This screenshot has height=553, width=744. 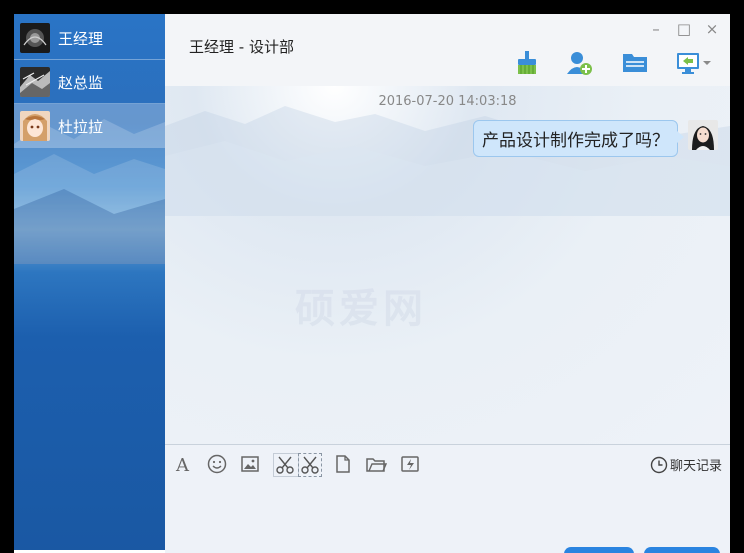 I want to click on image-icon, so click(x=250, y=464).